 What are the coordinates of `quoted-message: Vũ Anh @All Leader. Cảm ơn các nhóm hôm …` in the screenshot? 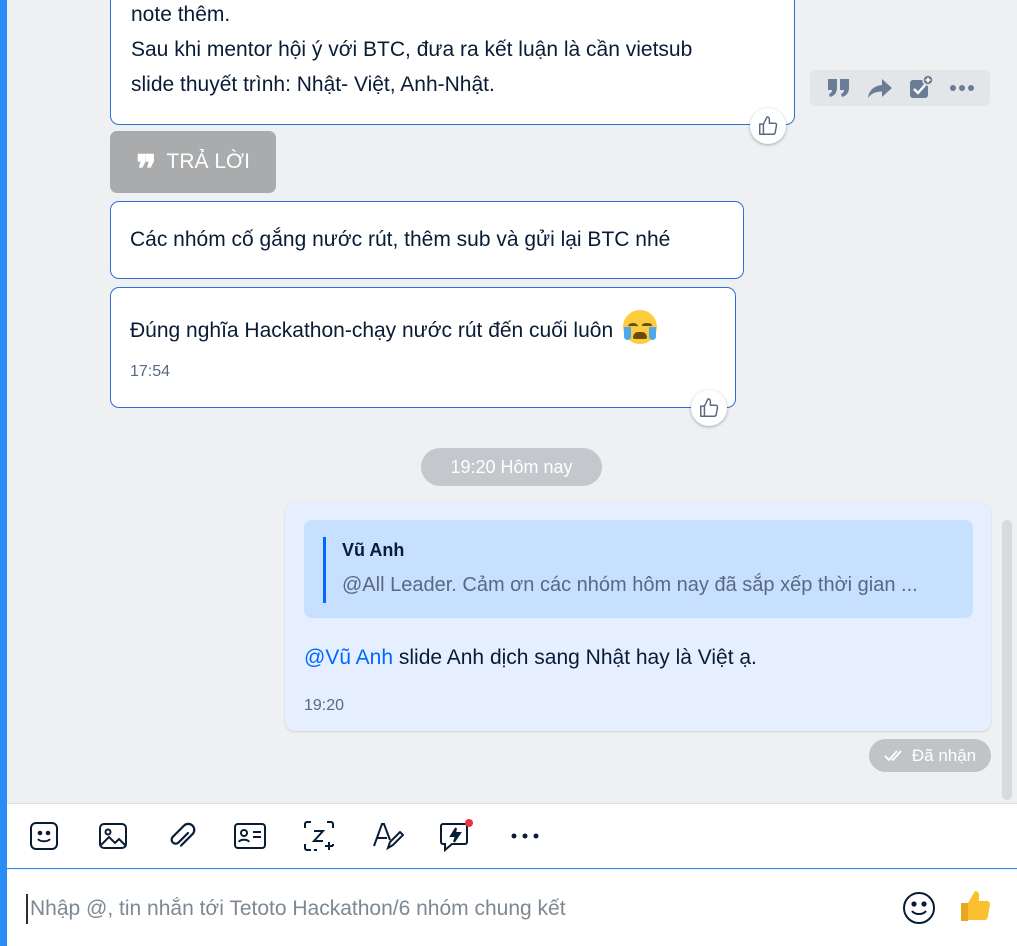 It's located at (638, 569).